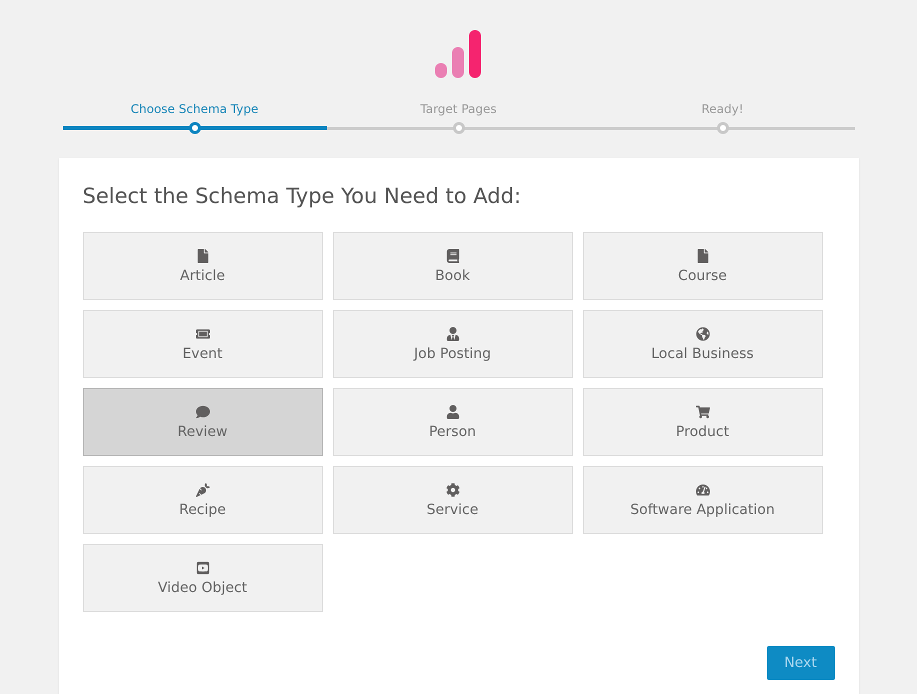 Image resolution: width=917 pixels, height=694 pixels. Describe the element at coordinates (202, 422) in the screenshot. I see `schema-type-option: Review` at that location.